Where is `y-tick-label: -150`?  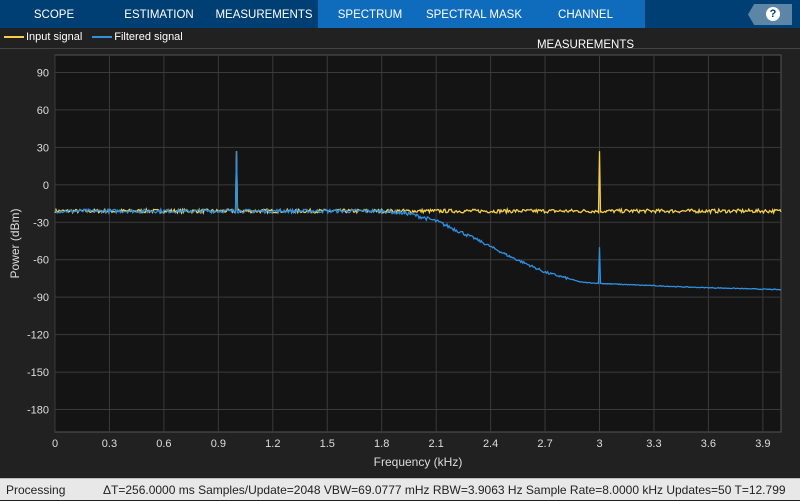
y-tick-label: -150 is located at coordinates (38, 373).